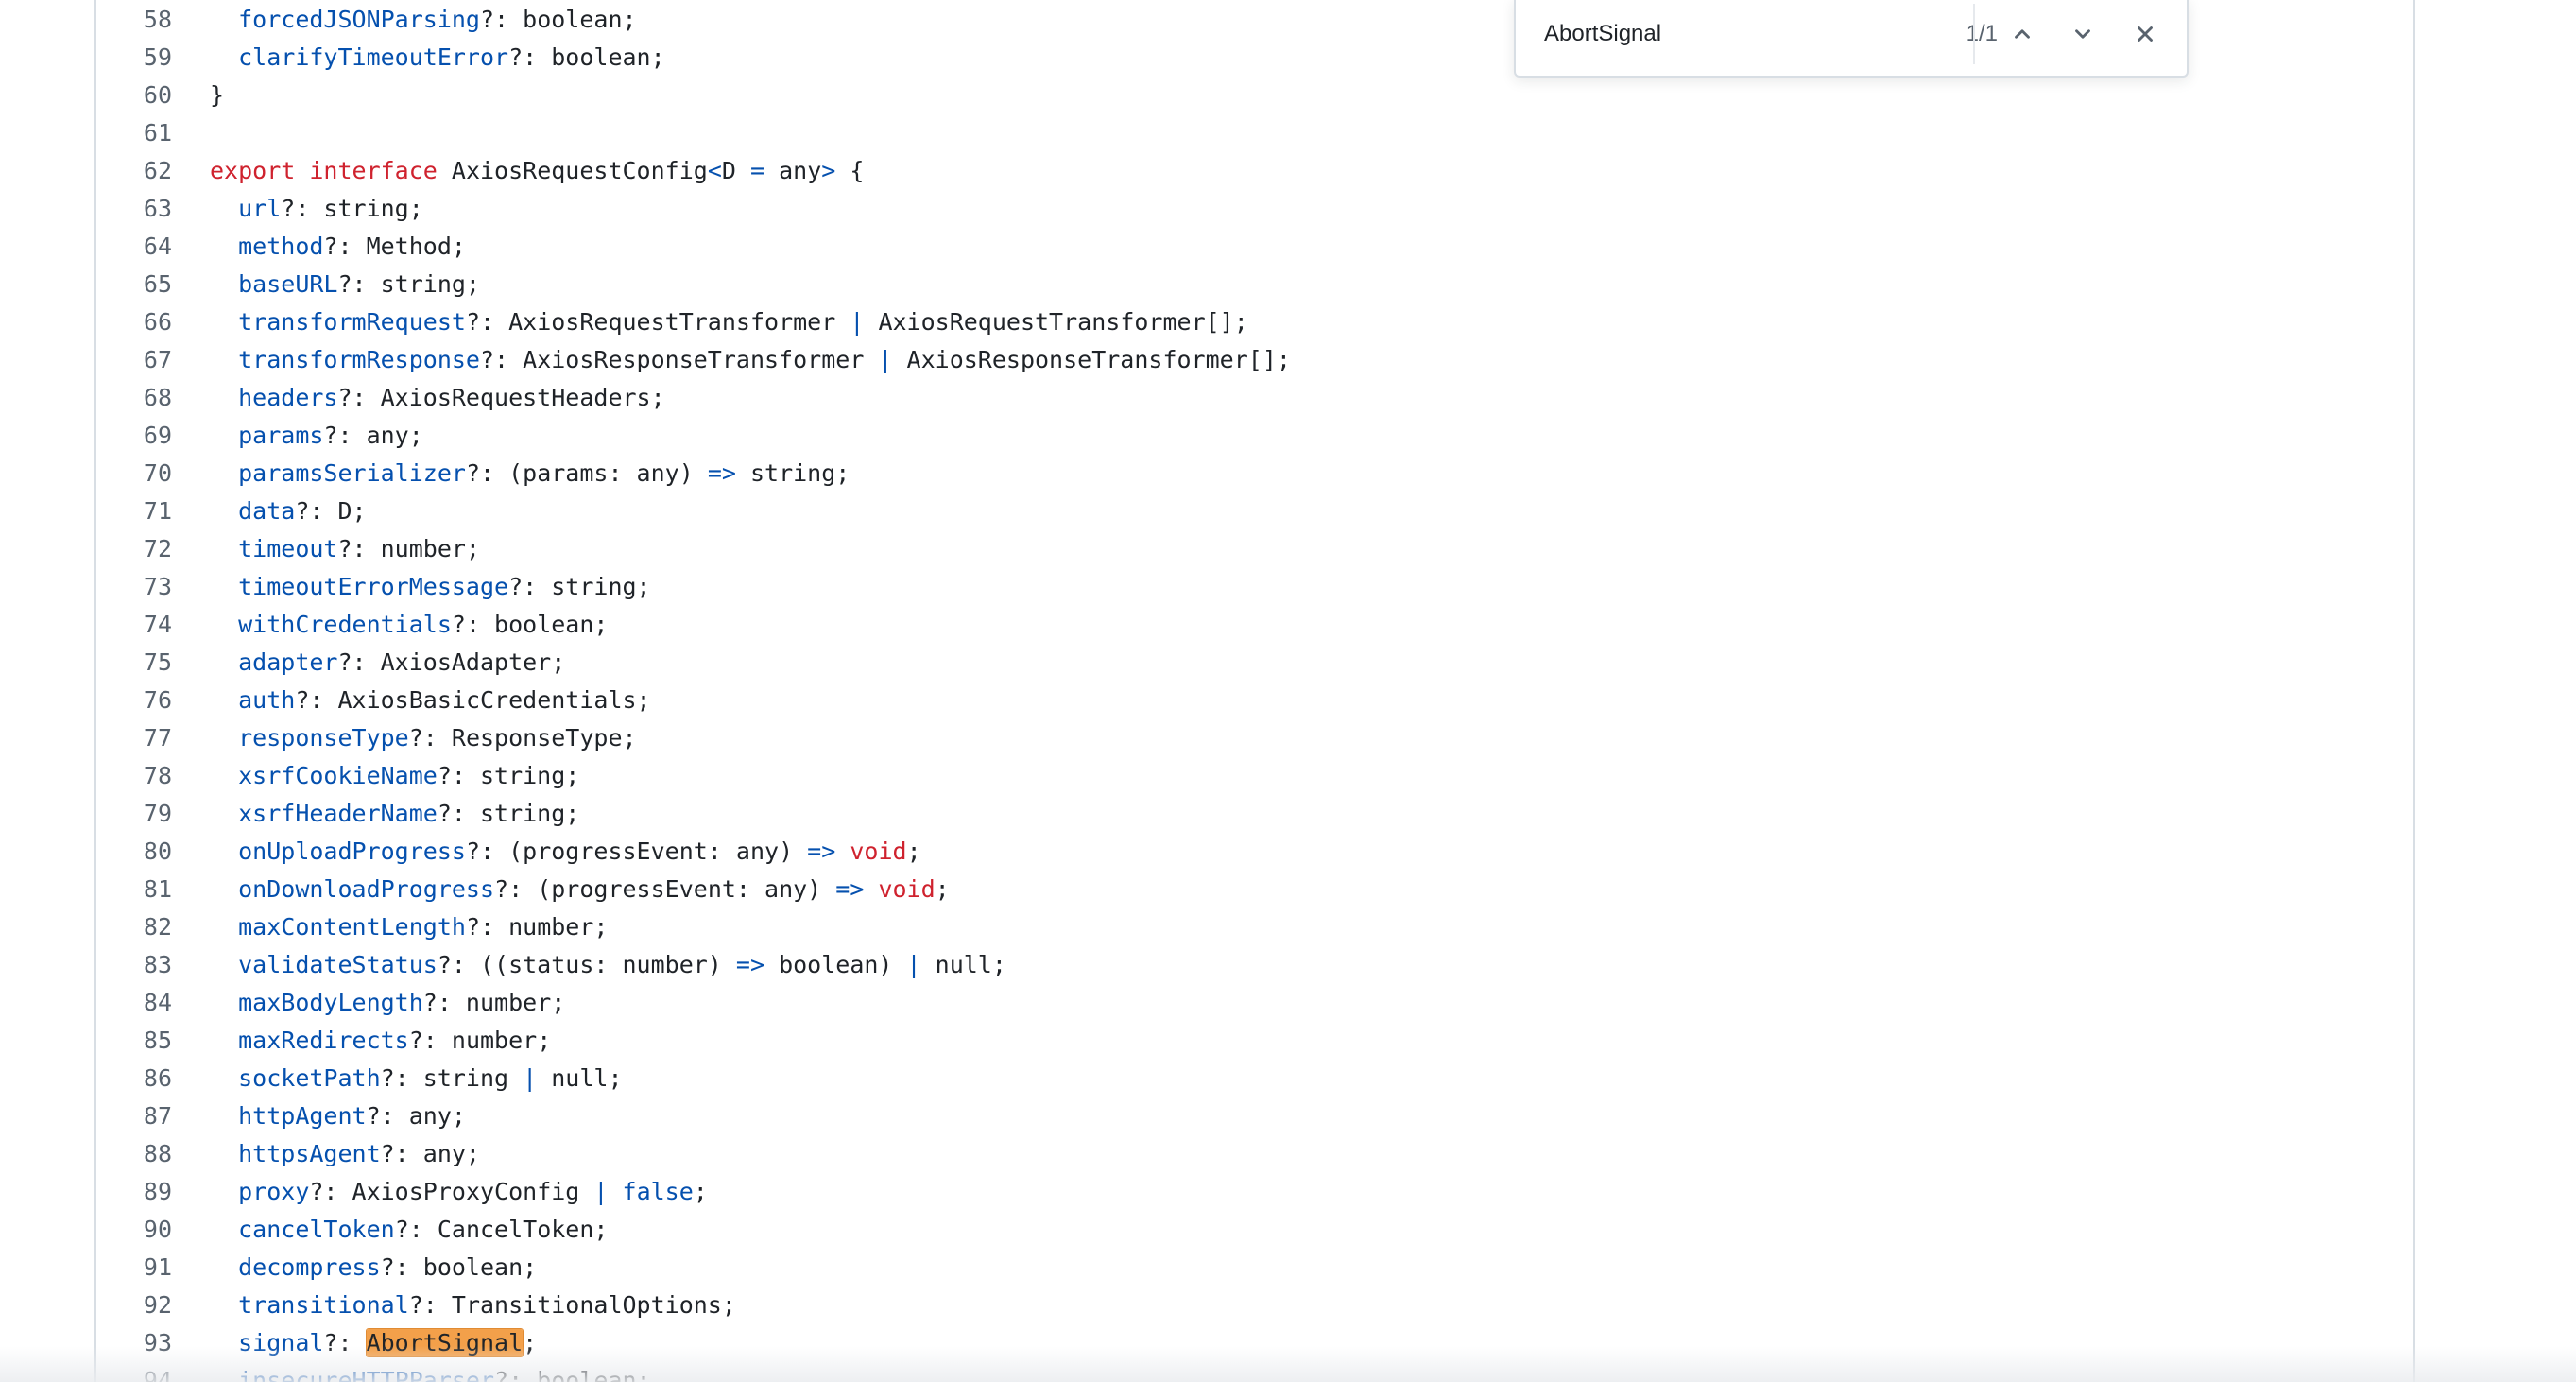 The height and width of the screenshot is (1382, 2576). I want to click on line-number: 74, so click(134, 624).